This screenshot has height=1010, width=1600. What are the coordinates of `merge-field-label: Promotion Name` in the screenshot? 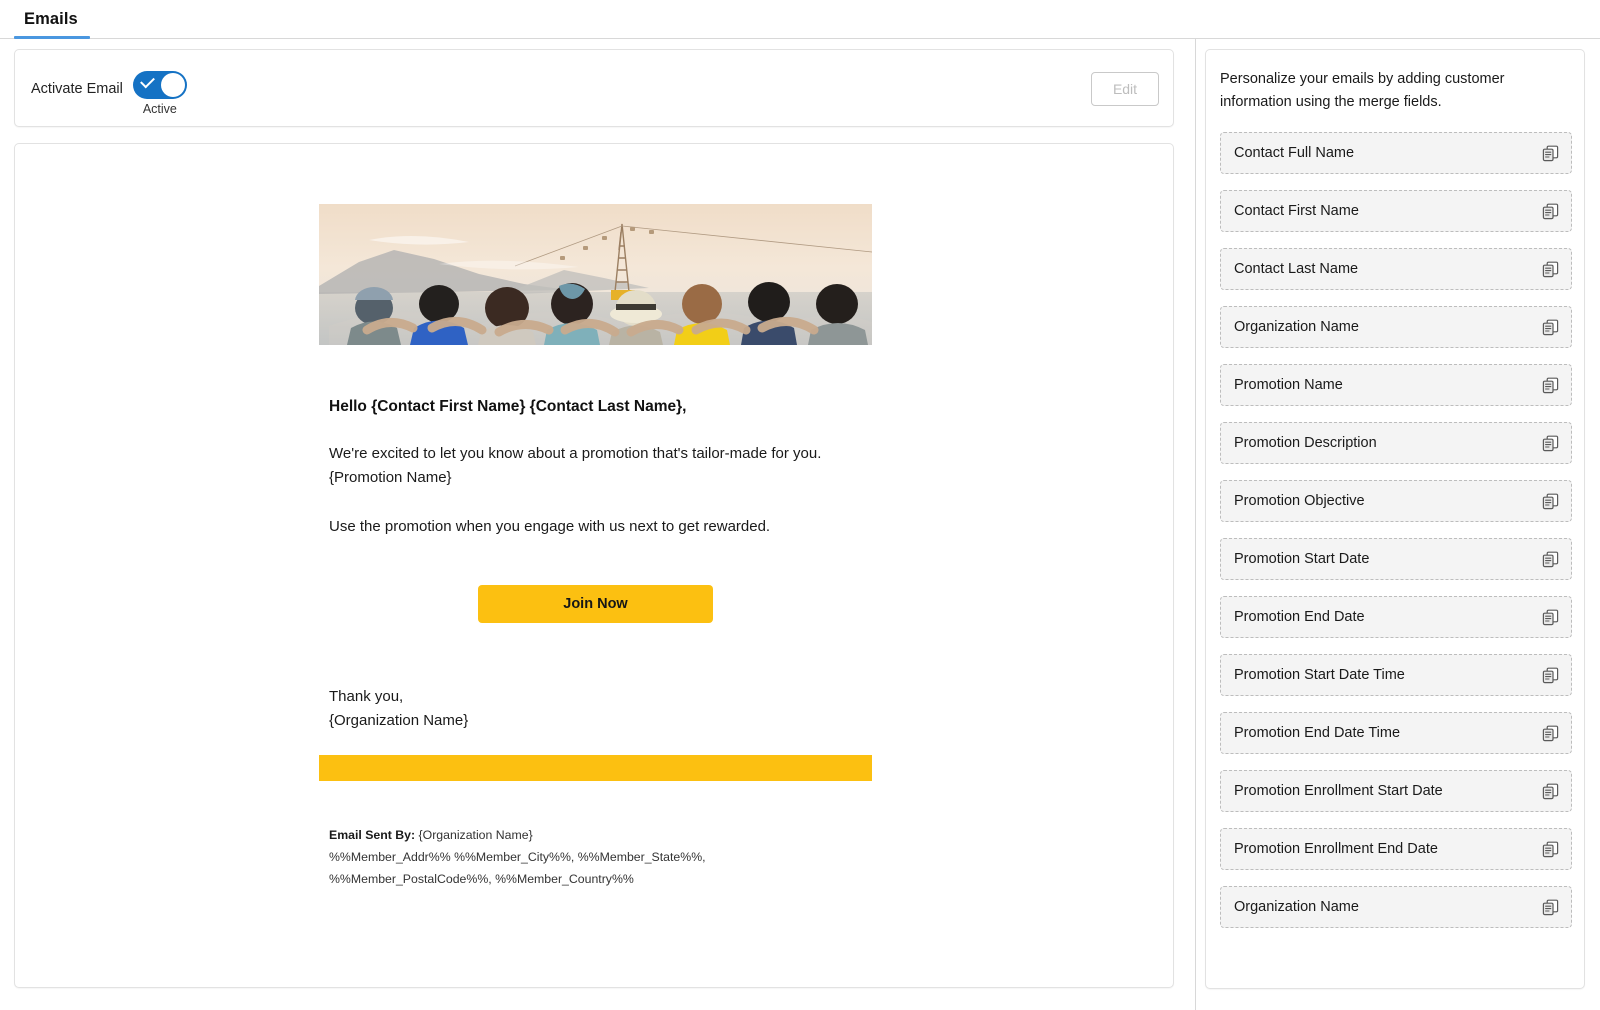 It's located at (1288, 385).